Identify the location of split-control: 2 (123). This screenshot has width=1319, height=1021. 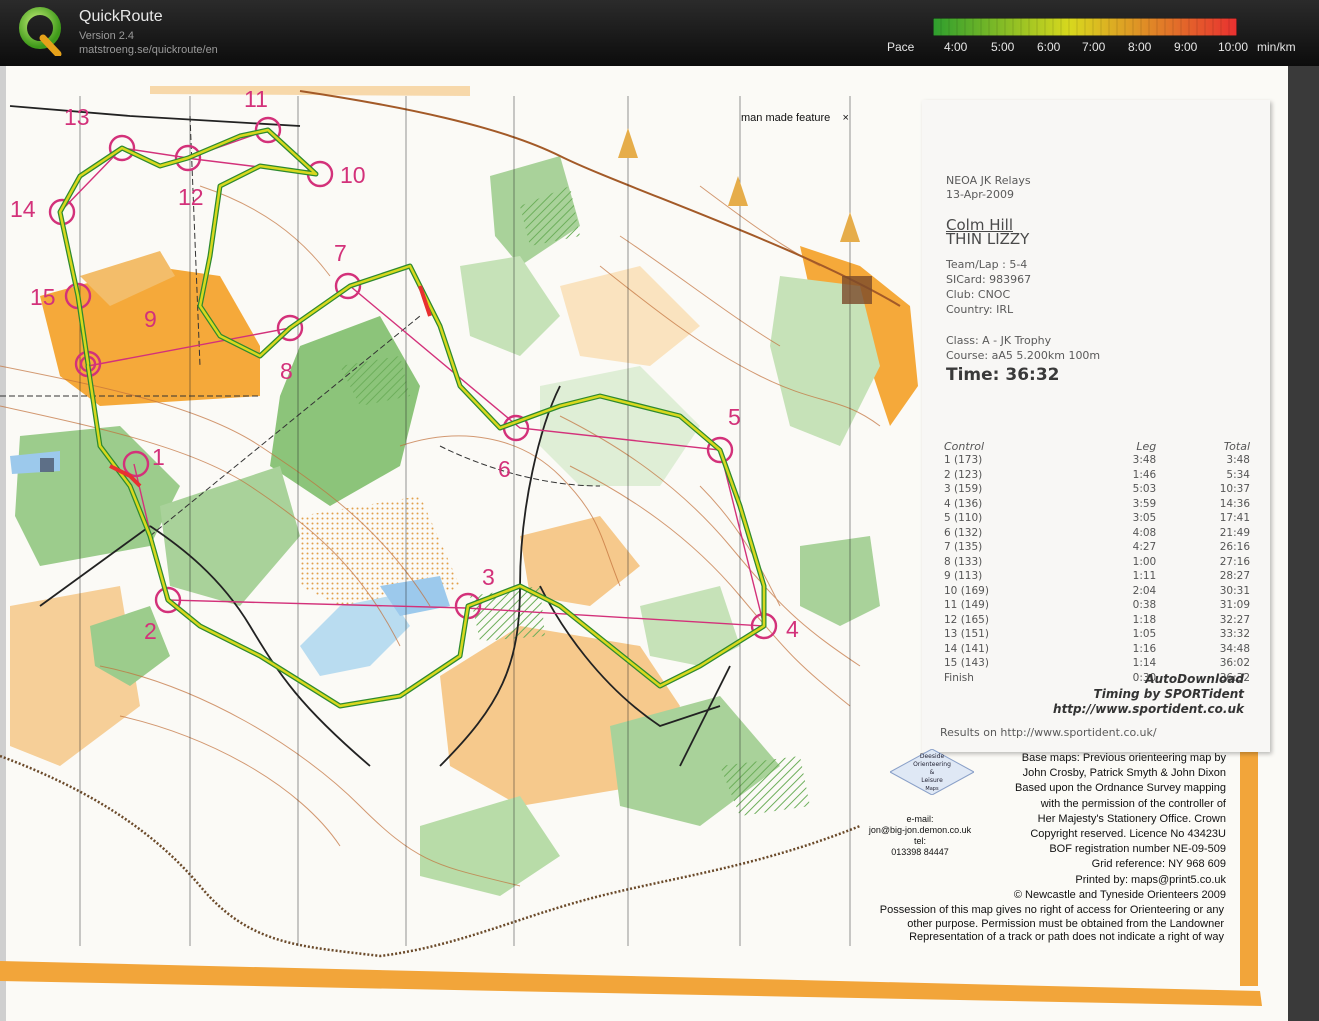
(963, 474).